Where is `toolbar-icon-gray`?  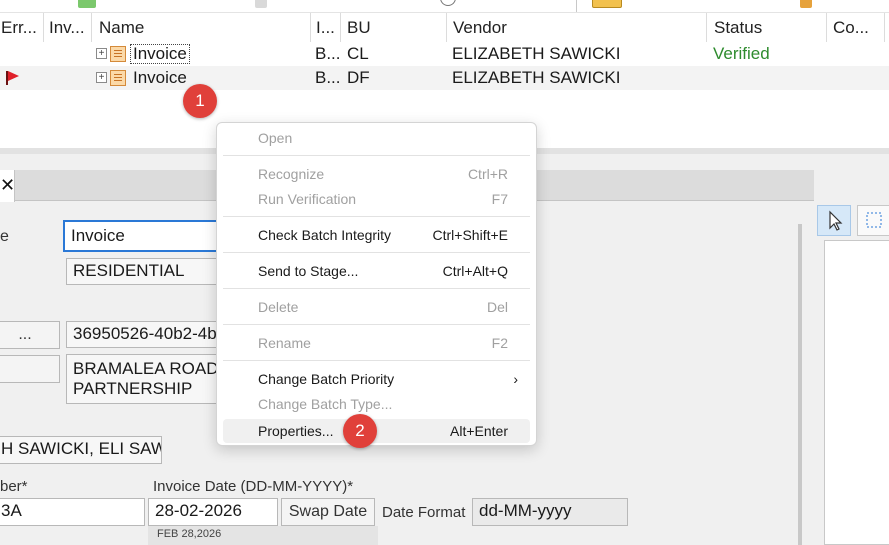
toolbar-icon-gray is located at coordinates (261, 4).